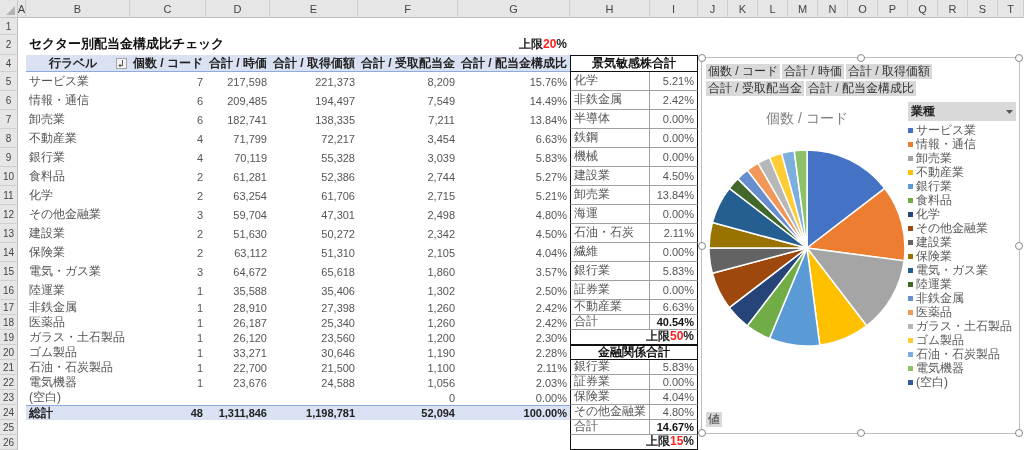 The height and width of the screenshot is (450, 1024). Describe the element at coordinates (199, 101) in the screenshot. I see `table-cell-text: 6` at that location.